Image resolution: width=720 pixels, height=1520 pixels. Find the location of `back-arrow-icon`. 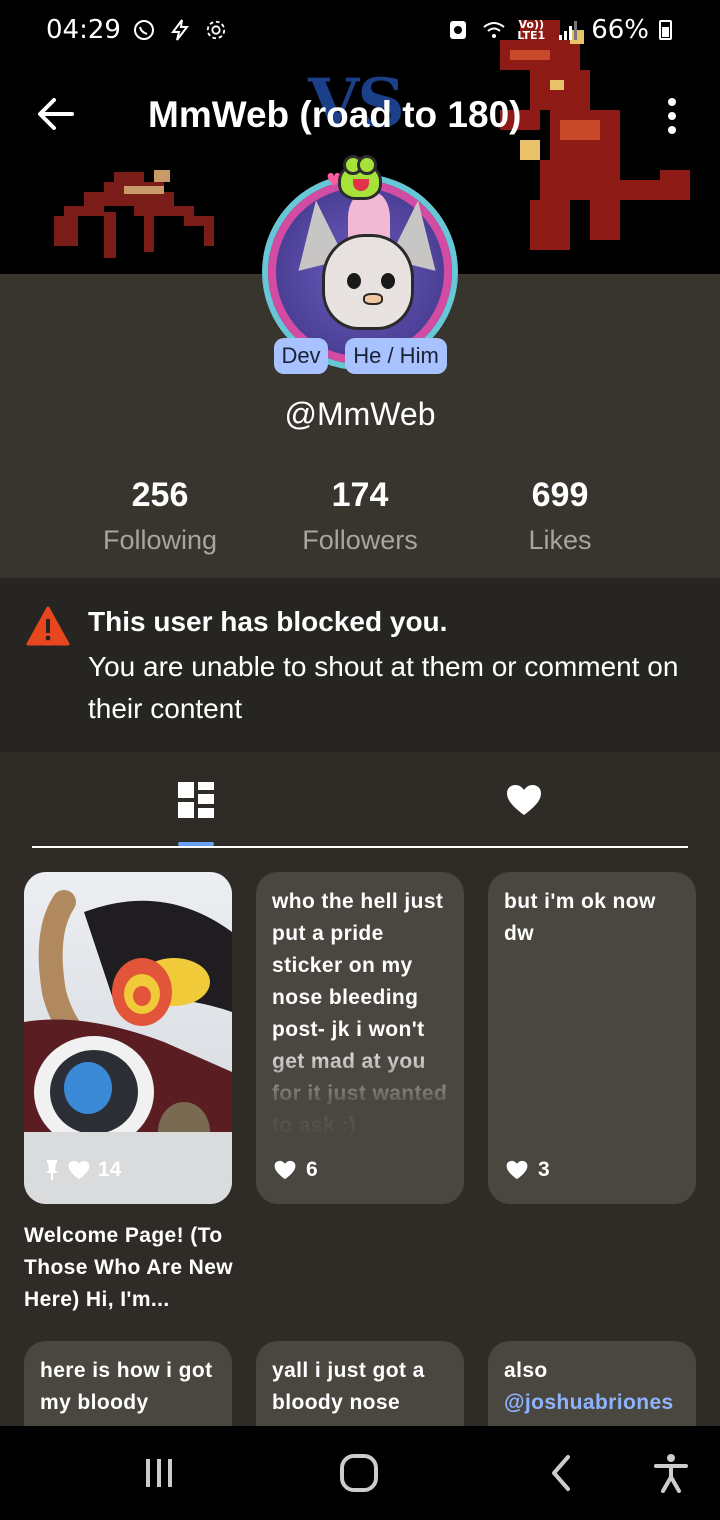

back-arrow-icon is located at coordinates (56, 114).